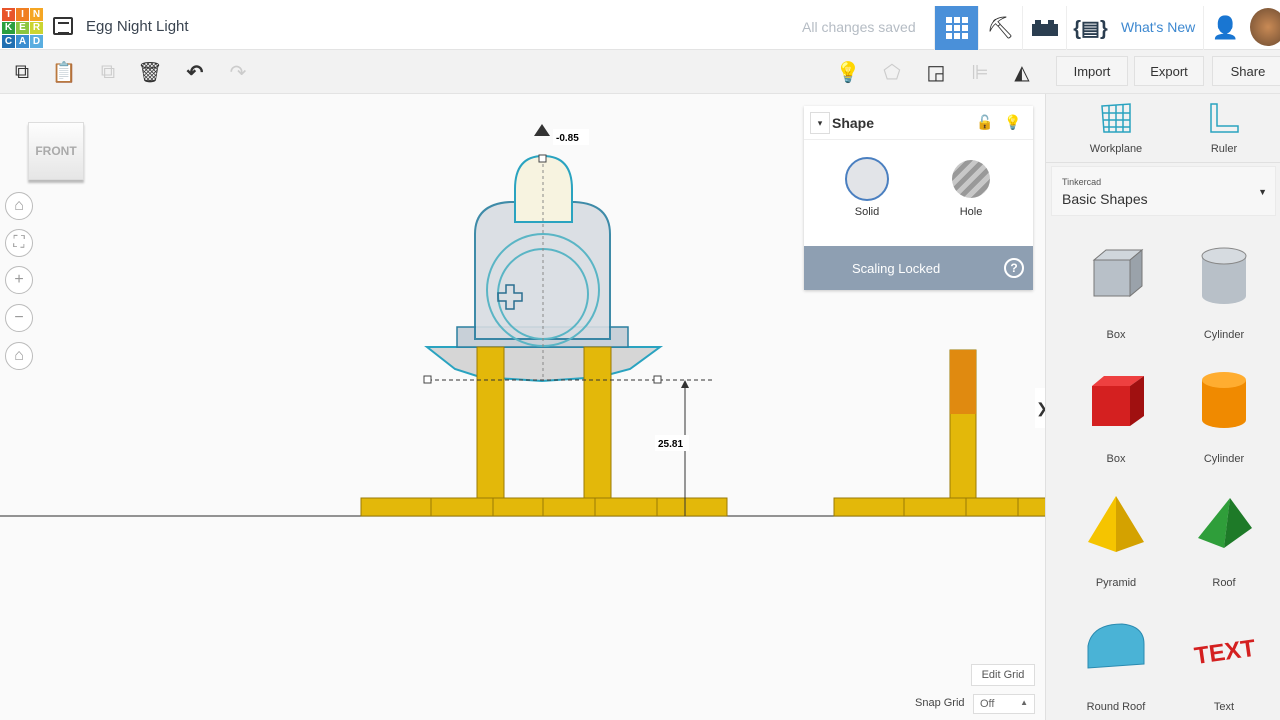  I want to click on logo-letter: C, so click(8, 41).